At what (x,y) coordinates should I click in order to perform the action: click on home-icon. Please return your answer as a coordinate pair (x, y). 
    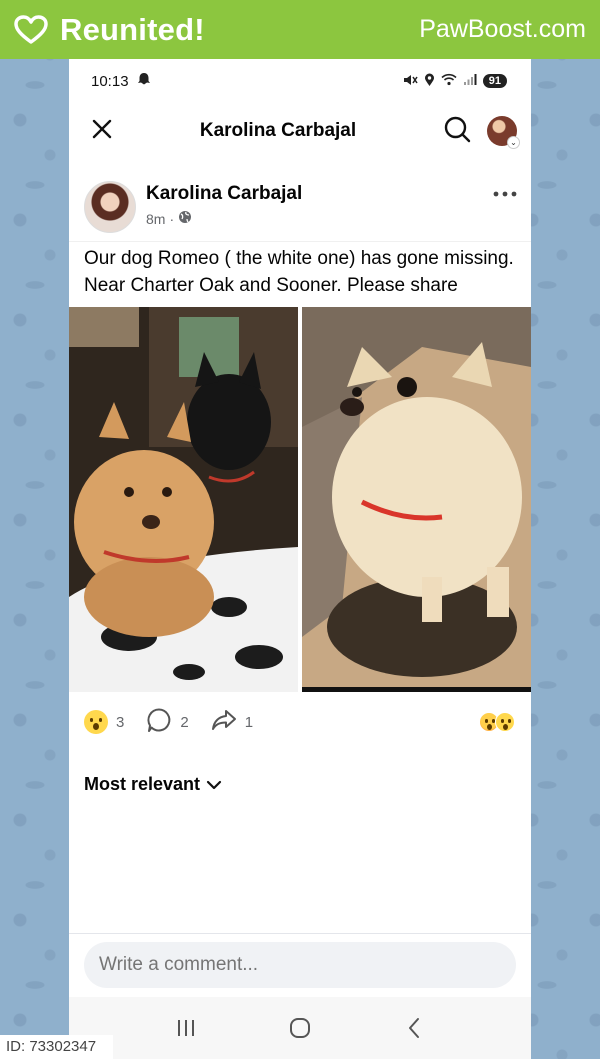
    Looking at the image, I should click on (300, 1028).